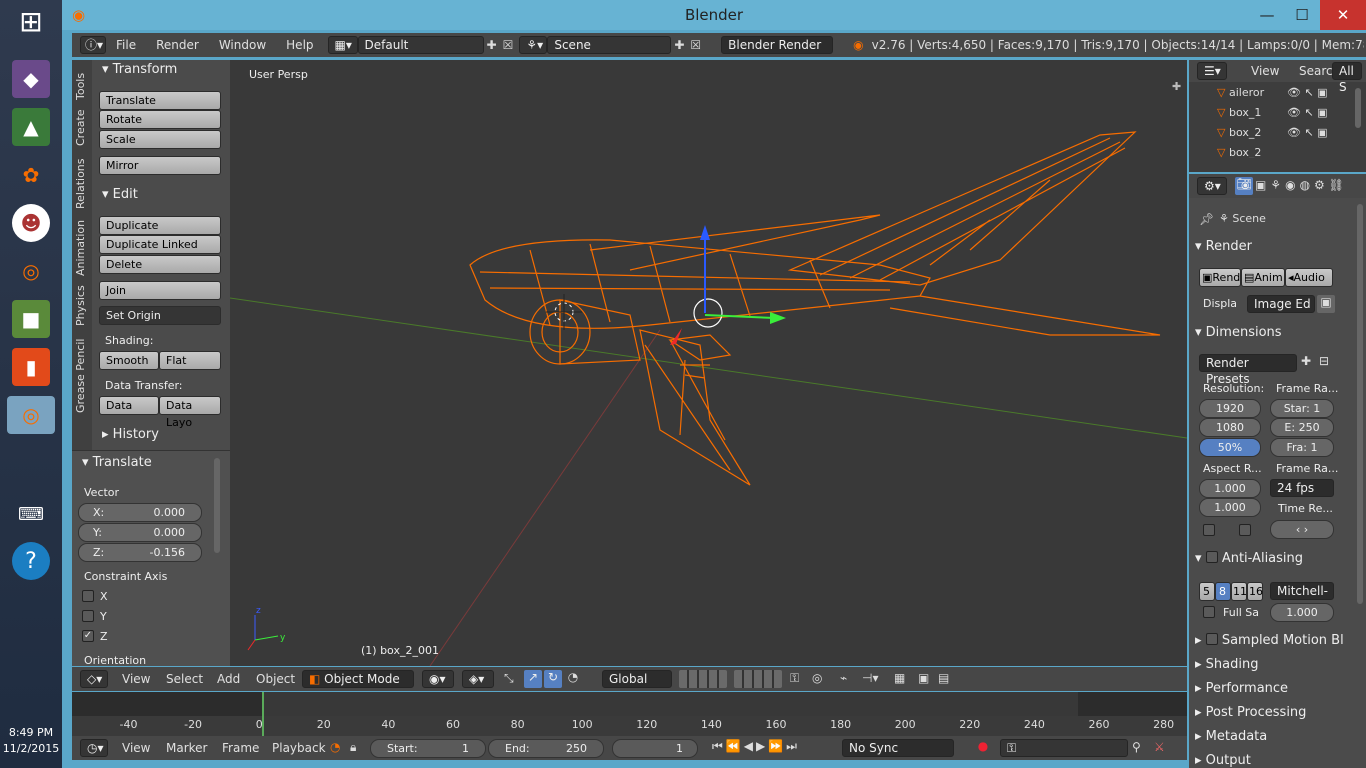 The width and height of the screenshot is (1366, 768). What do you see at coordinates (1230, 447) in the screenshot?
I see `resolution-percent-field: 50%` at bounding box center [1230, 447].